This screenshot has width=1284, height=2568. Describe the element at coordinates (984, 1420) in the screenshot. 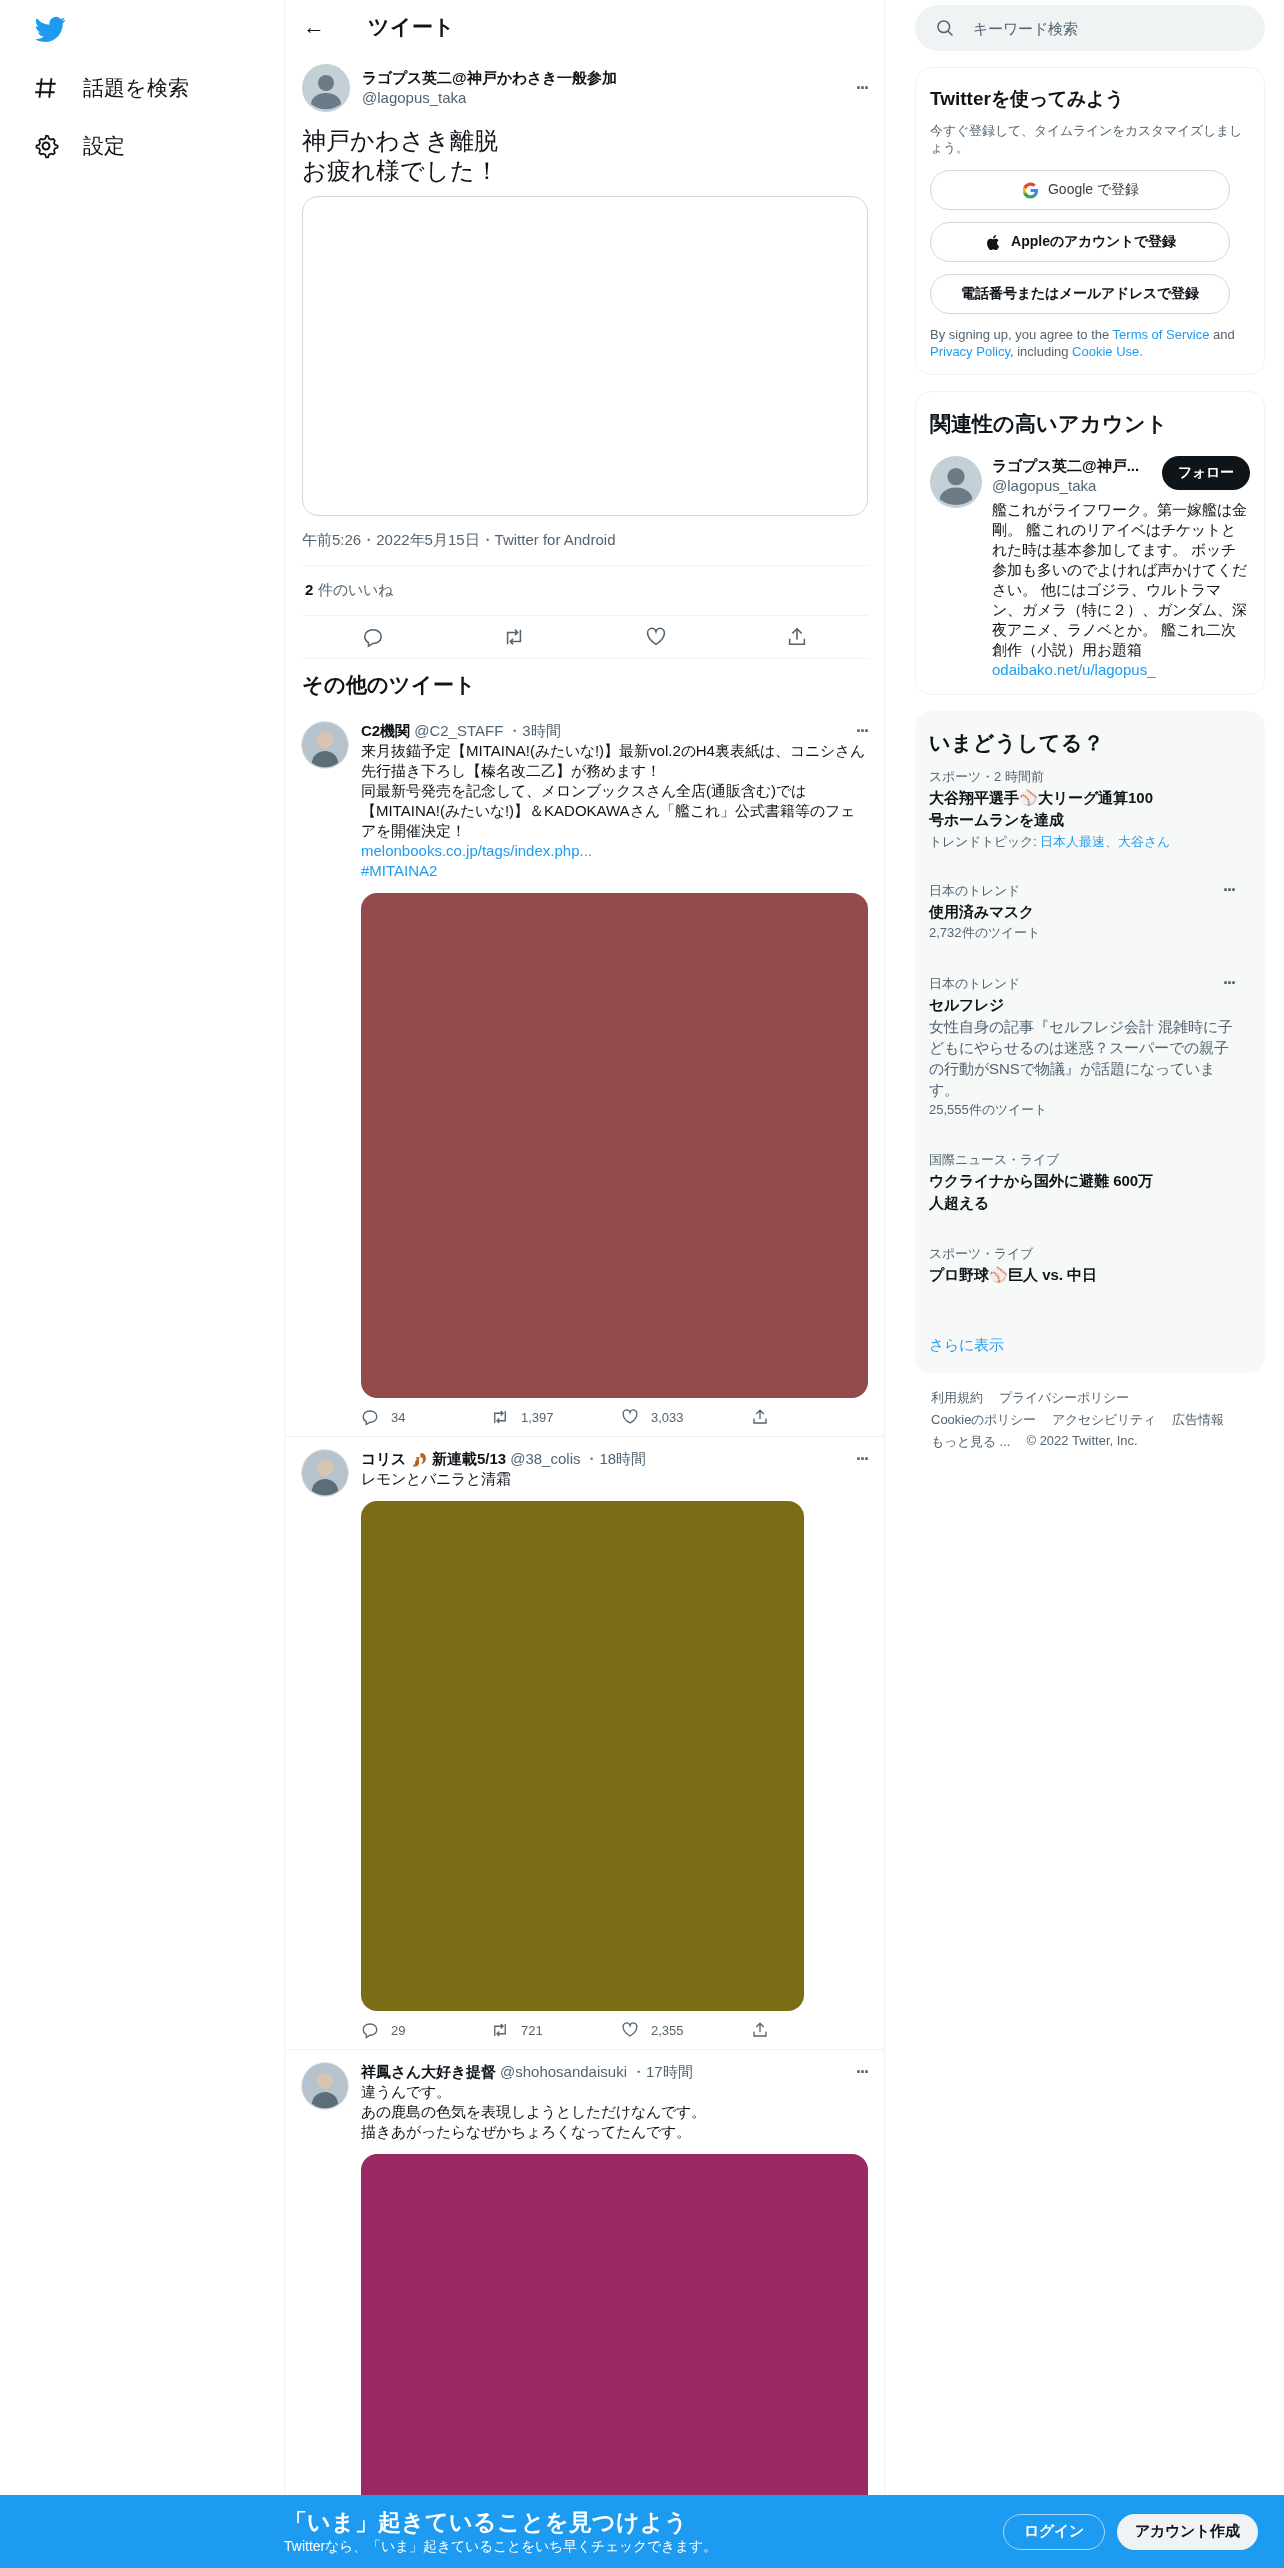

I see `footer-link: Cookieのポリシー` at that location.